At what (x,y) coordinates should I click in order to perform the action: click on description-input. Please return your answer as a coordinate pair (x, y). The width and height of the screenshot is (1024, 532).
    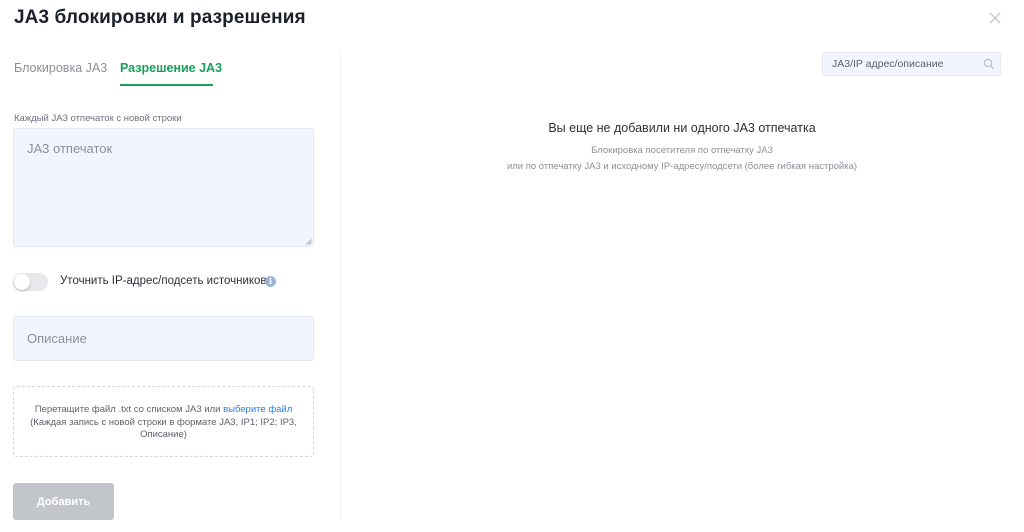
    Looking at the image, I should click on (163, 338).